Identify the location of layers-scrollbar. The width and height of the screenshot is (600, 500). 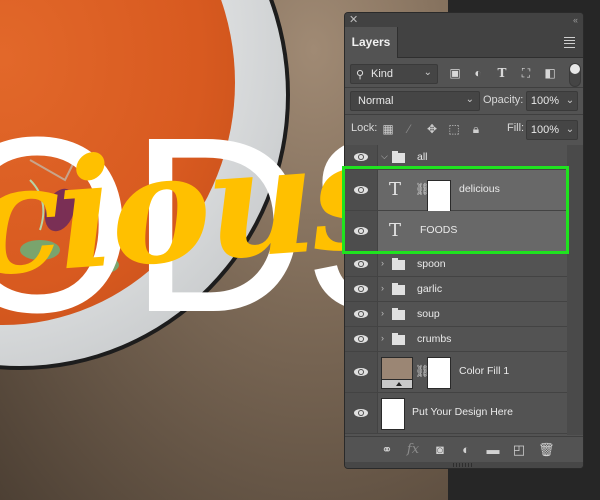
(575, 290).